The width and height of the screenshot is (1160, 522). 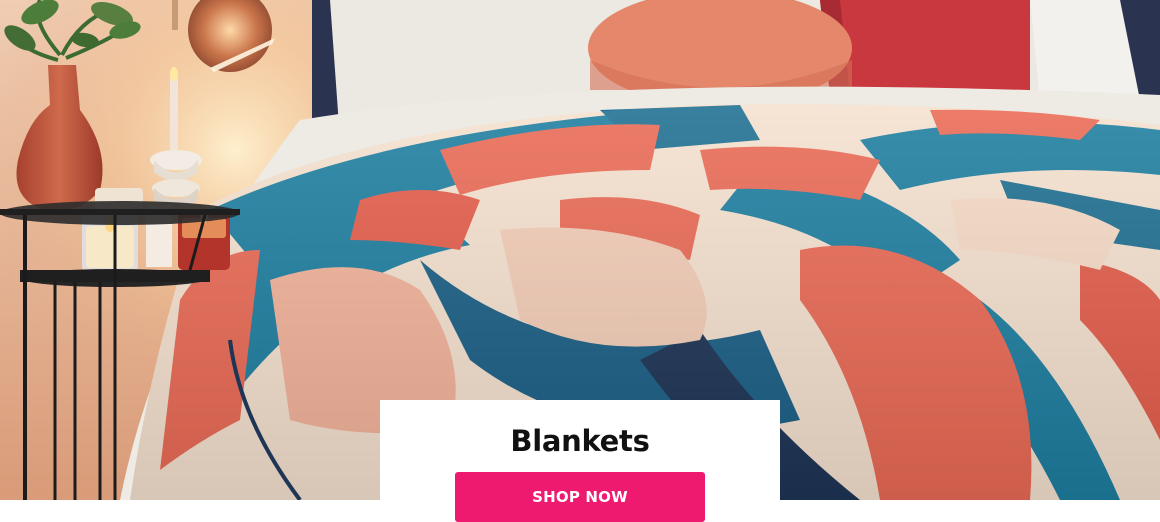 What do you see at coordinates (580, 441) in the screenshot?
I see `promo-title: Blankets` at bounding box center [580, 441].